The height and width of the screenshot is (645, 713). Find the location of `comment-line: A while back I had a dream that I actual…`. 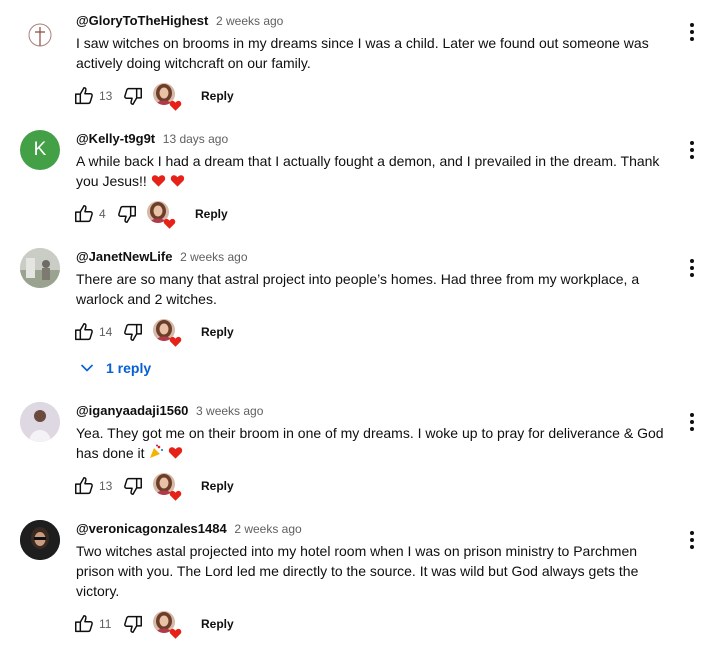

comment-line: A while back I had a dream that I actual… is located at coordinates (368, 161).